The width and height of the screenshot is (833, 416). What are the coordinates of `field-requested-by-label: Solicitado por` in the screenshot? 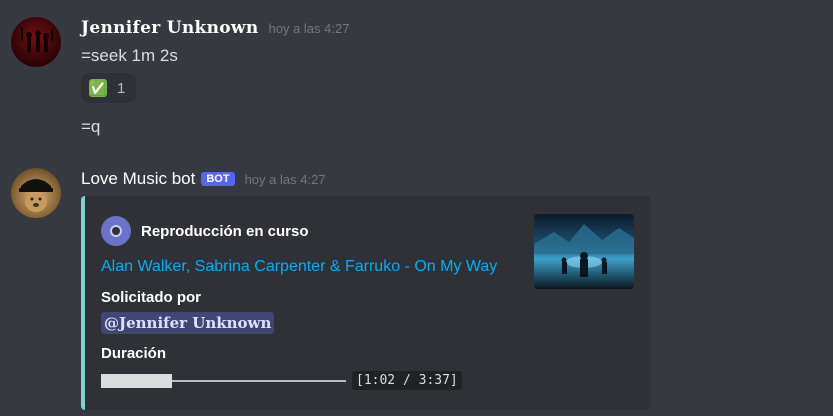 It's located at (151, 297).